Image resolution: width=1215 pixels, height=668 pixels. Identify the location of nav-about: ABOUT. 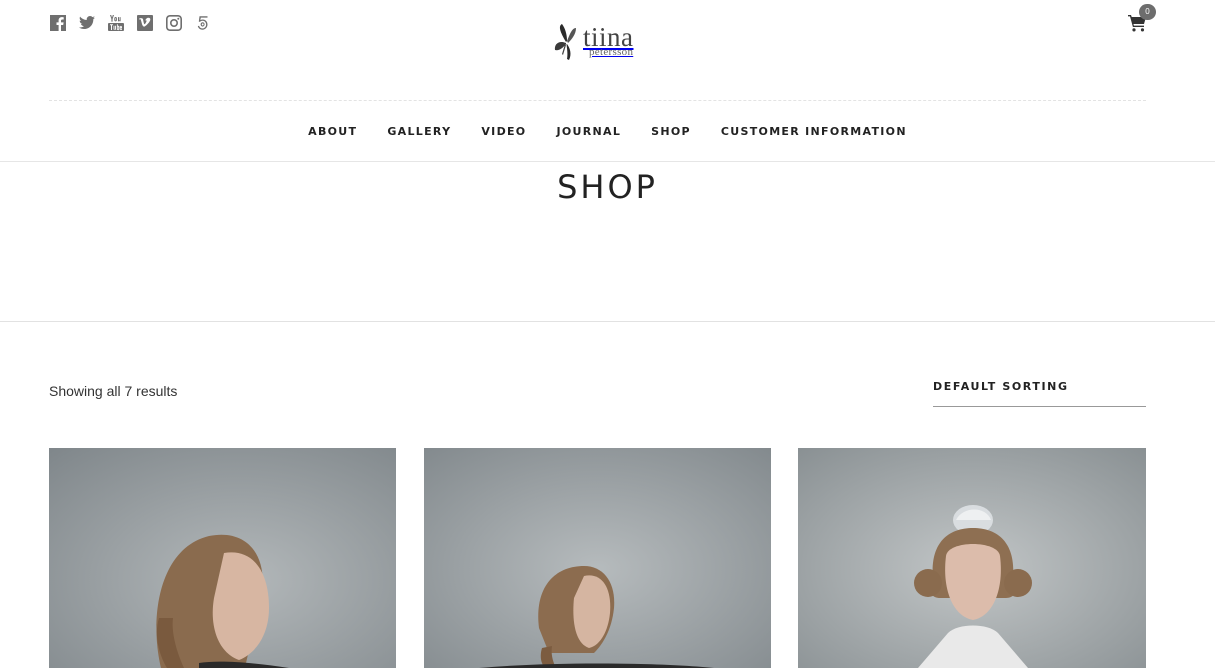
(332, 131).